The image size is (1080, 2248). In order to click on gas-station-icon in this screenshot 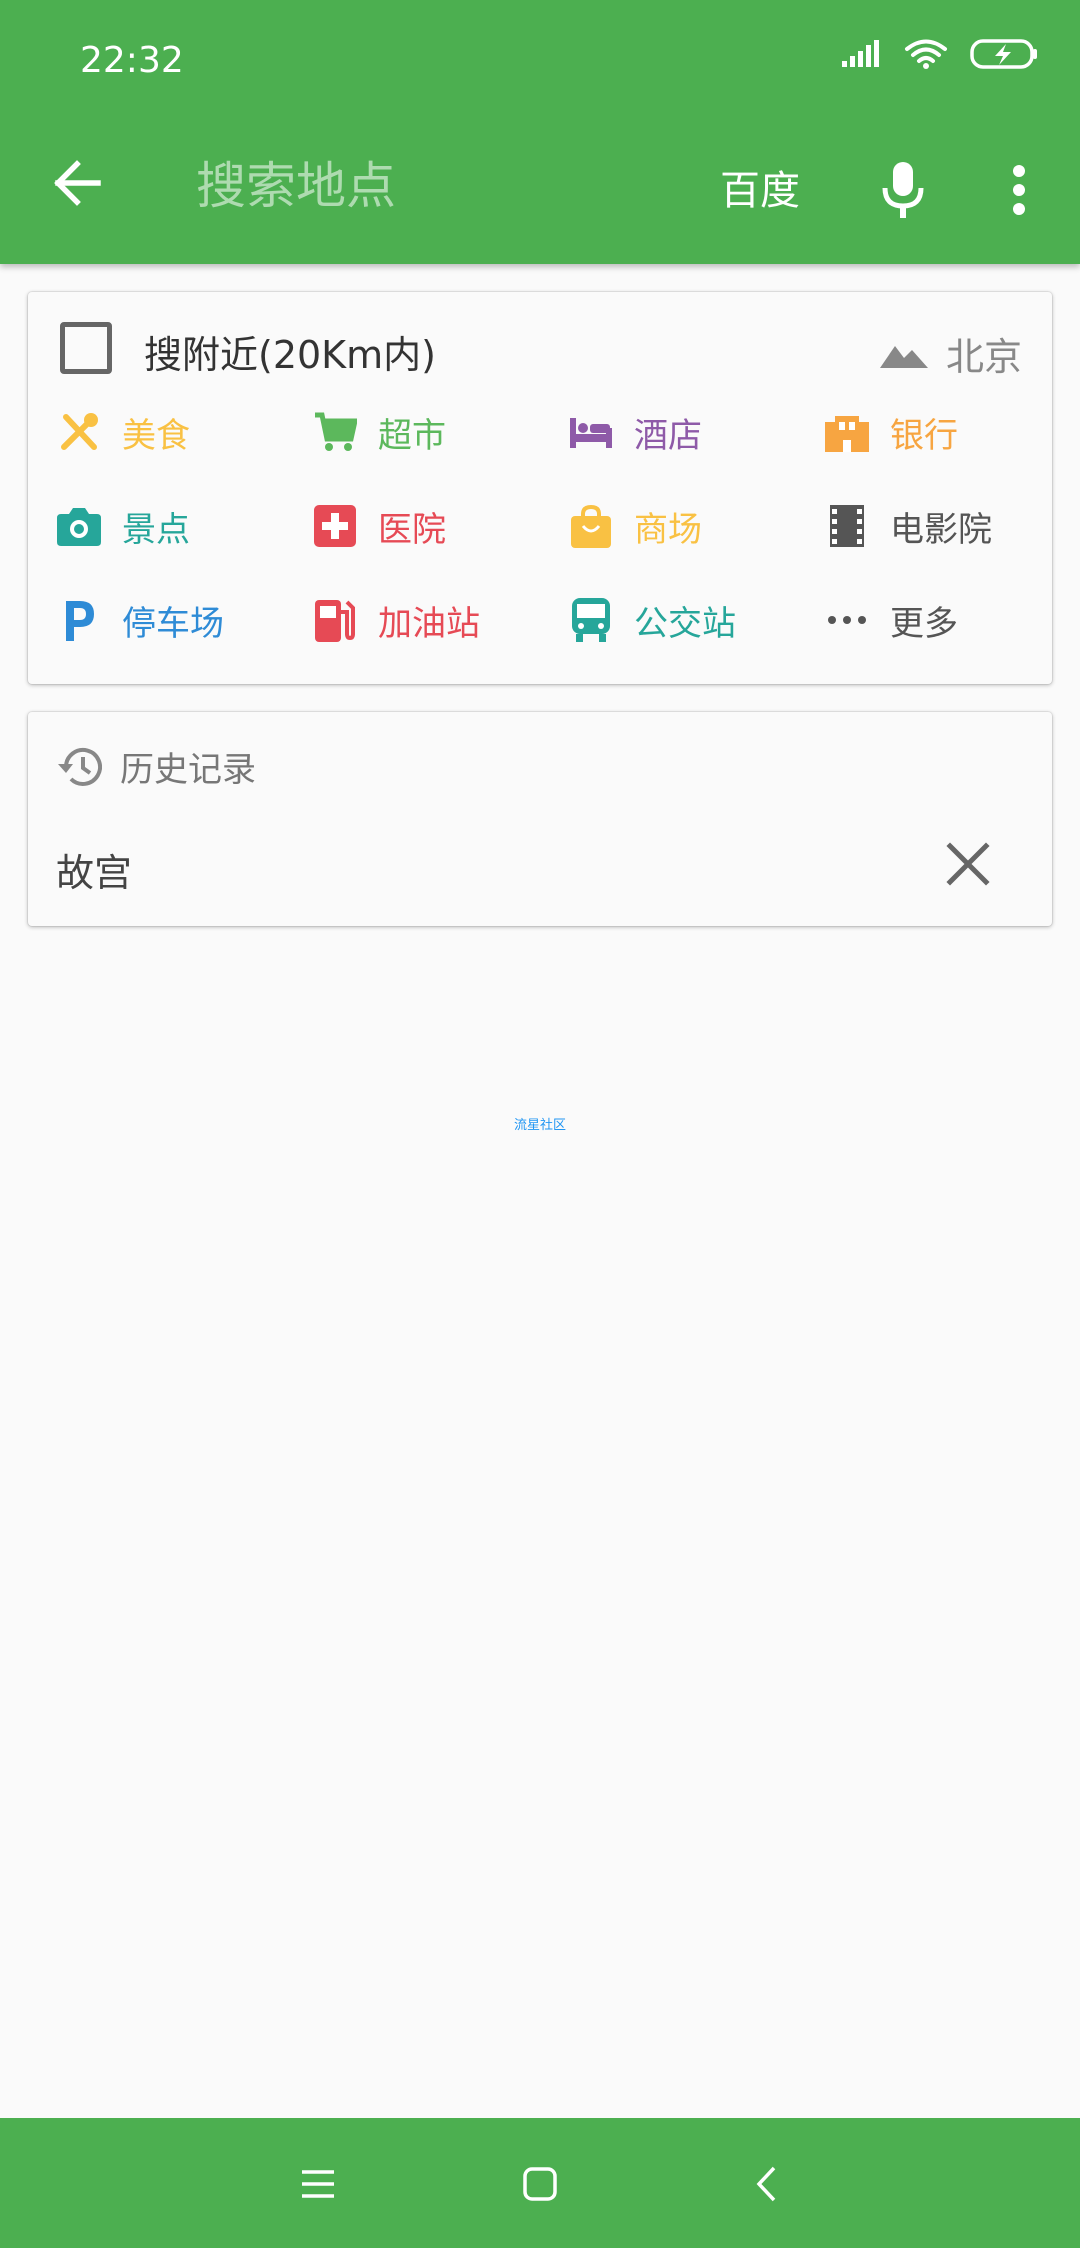, I will do `click(335, 620)`.